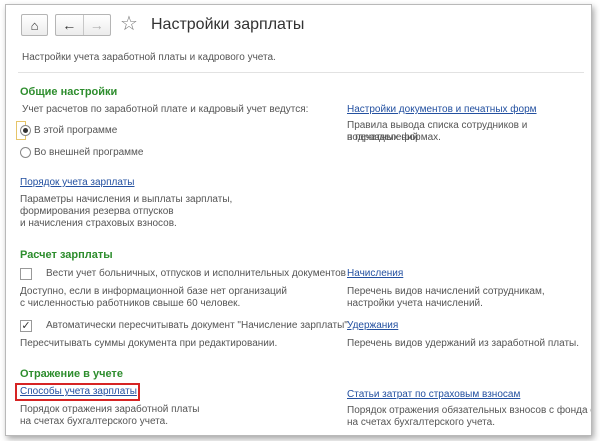 The height and width of the screenshot is (441, 600). I want to click on insurance-cost-items-link: Статьи затрат по страховым взносам, so click(433, 394).